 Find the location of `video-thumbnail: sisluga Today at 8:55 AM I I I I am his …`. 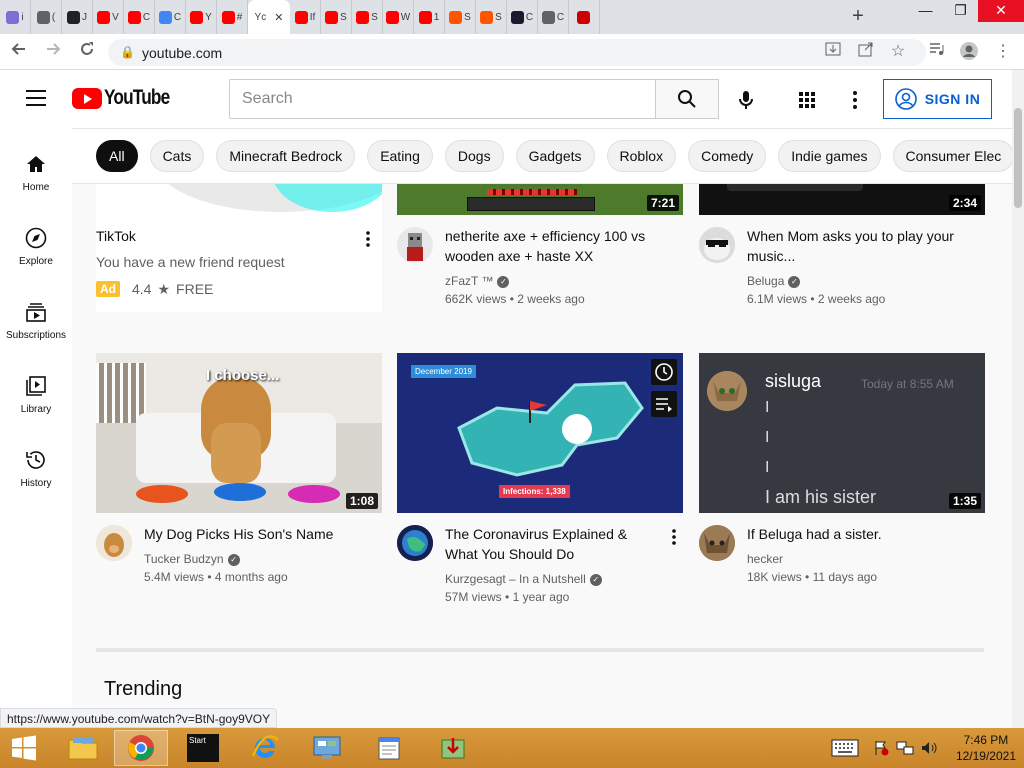

video-thumbnail: sisluga Today at 8:55 AM I I I I am his … is located at coordinates (842, 433).